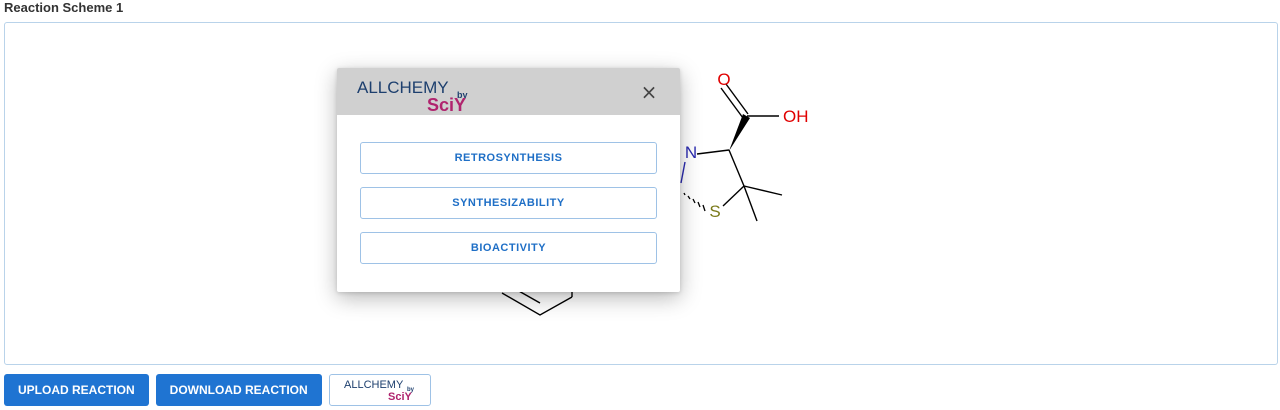  What do you see at coordinates (649, 92) in the screenshot?
I see `close-button: ×` at bounding box center [649, 92].